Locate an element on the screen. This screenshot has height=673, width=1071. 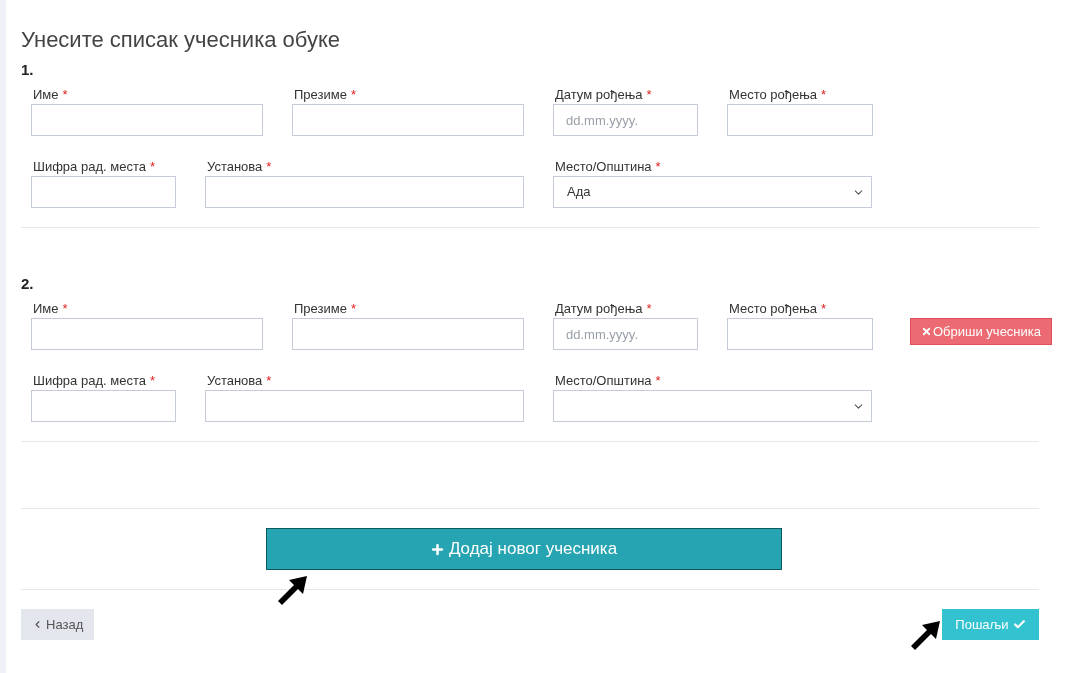
back-button: Назад is located at coordinates (58, 624).